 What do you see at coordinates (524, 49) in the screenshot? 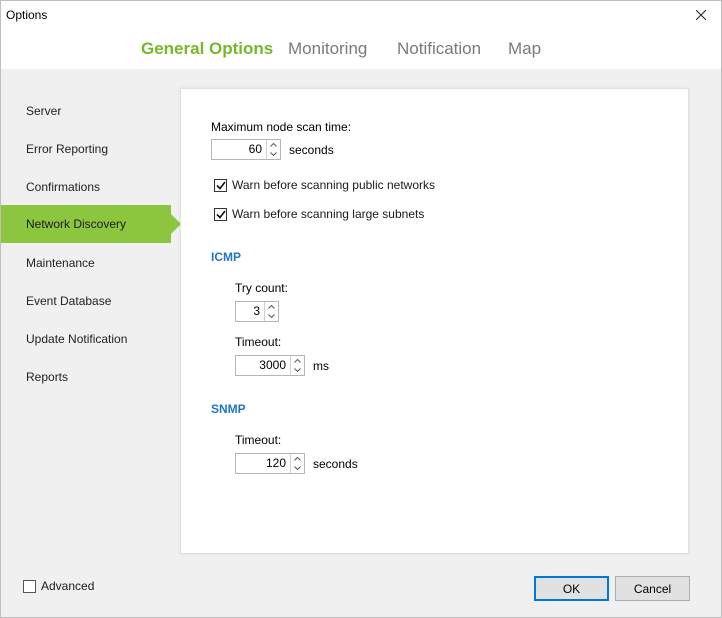
I see `tab-map: Map` at bounding box center [524, 49].